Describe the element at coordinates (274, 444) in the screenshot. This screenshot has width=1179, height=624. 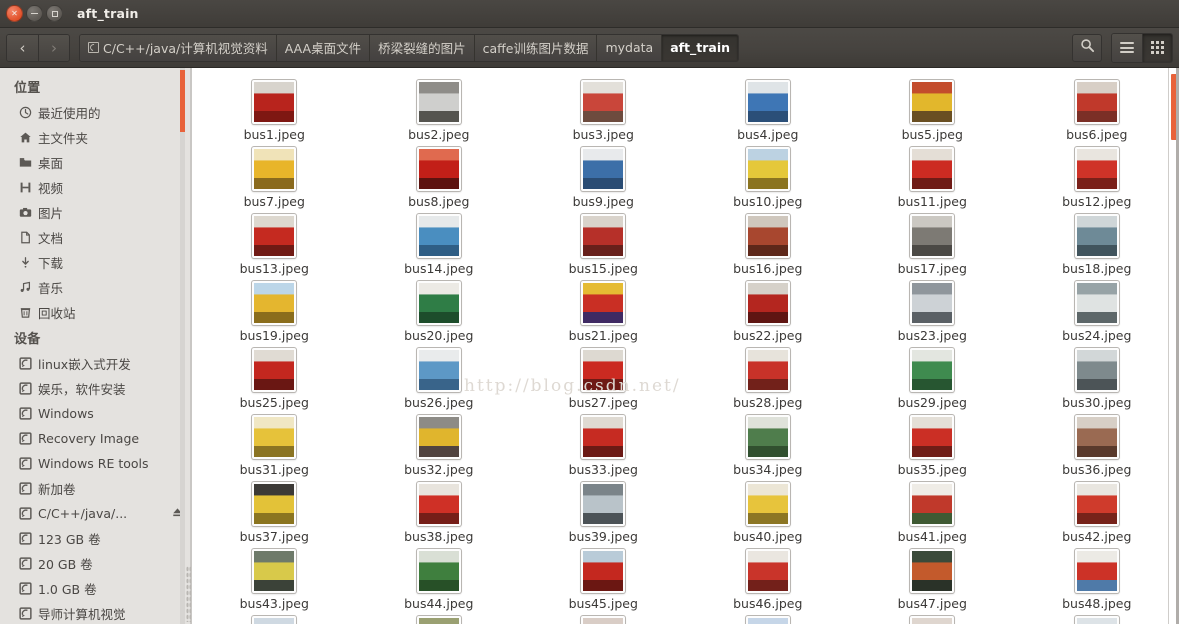
I see `file-item: bus31.jpeg` at that location.